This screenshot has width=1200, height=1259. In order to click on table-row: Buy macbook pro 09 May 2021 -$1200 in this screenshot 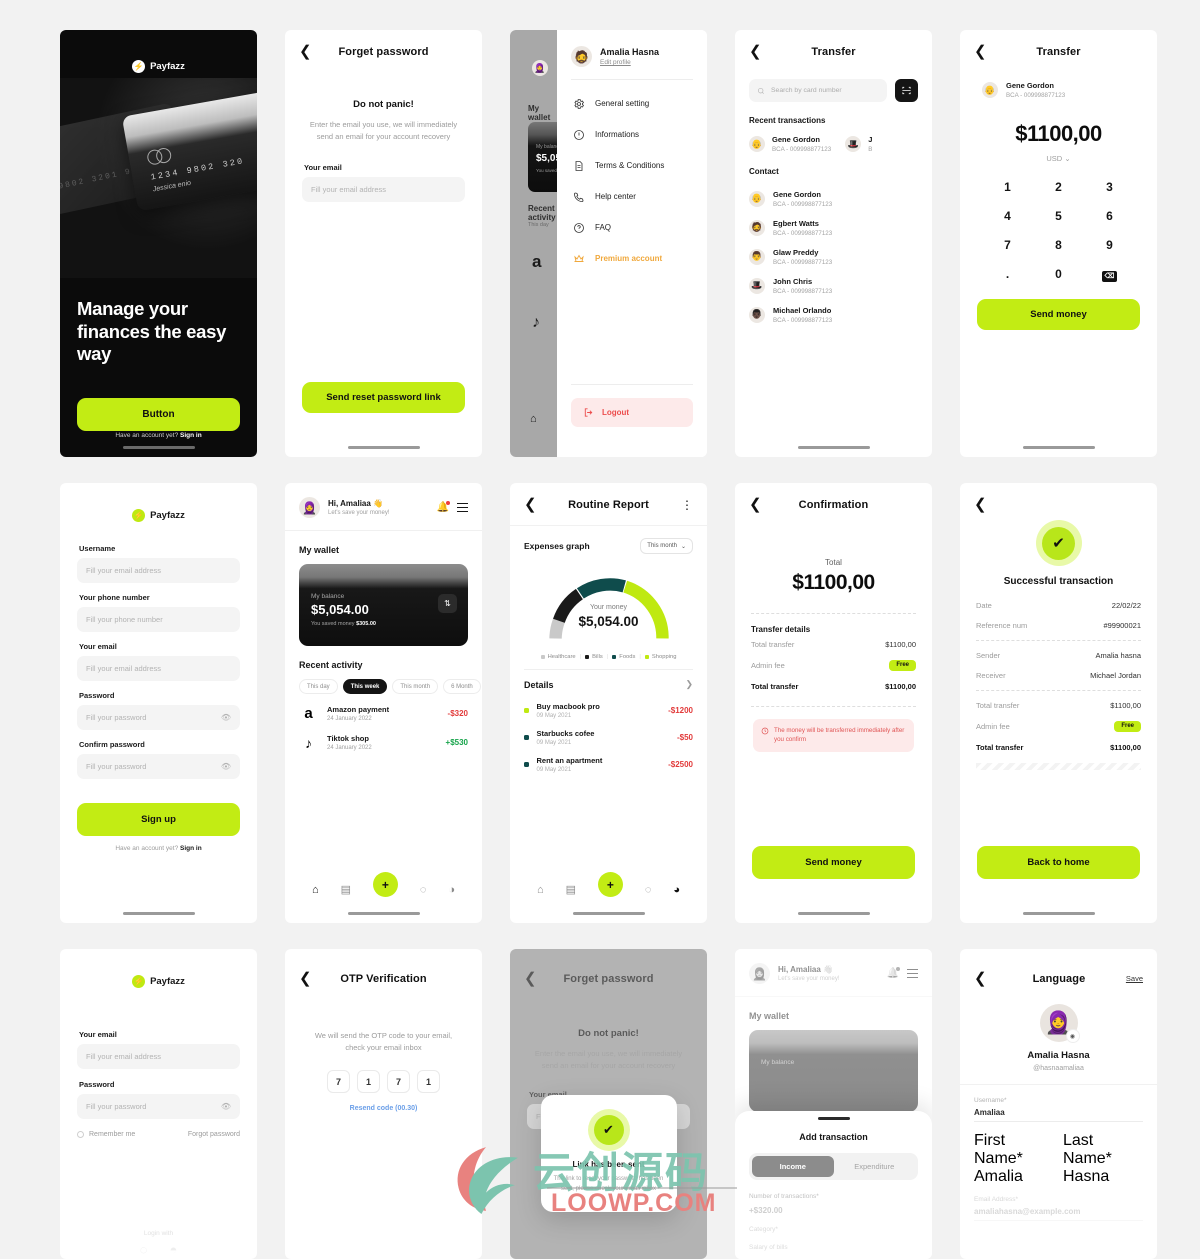, I will do `click(608, 710)`.